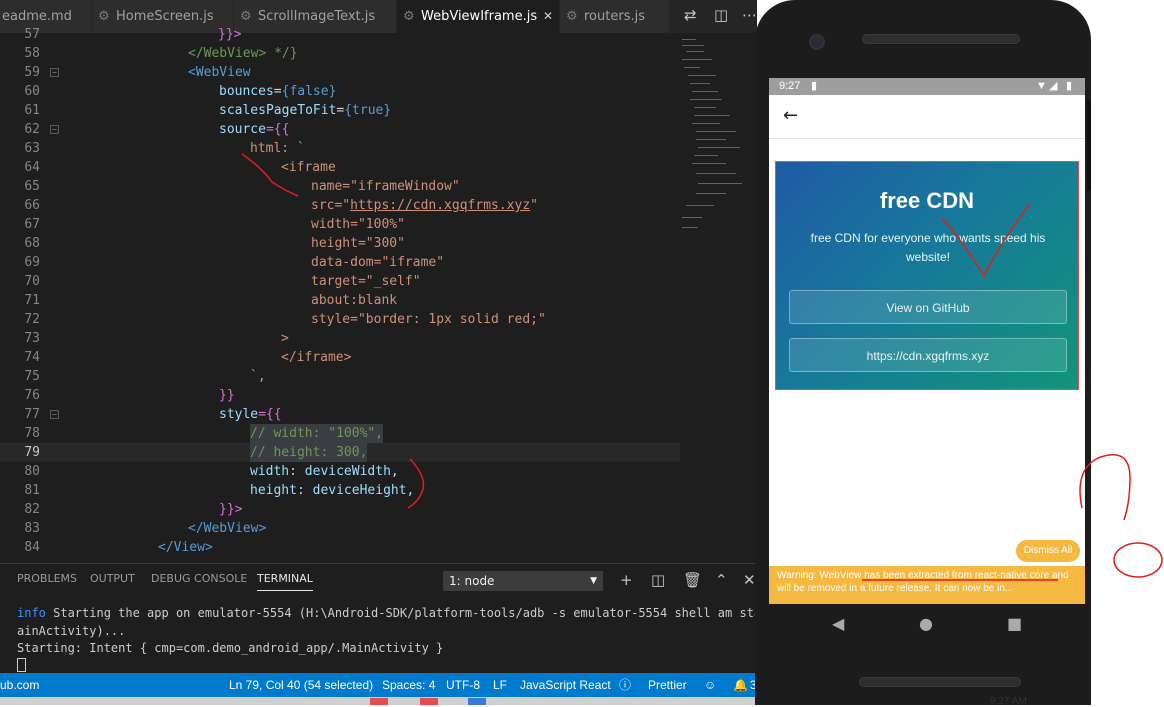  What do you see at coordinates (32, 110) in the screenshot?
I see `line-number: 61` at bounding box center [32, 110].